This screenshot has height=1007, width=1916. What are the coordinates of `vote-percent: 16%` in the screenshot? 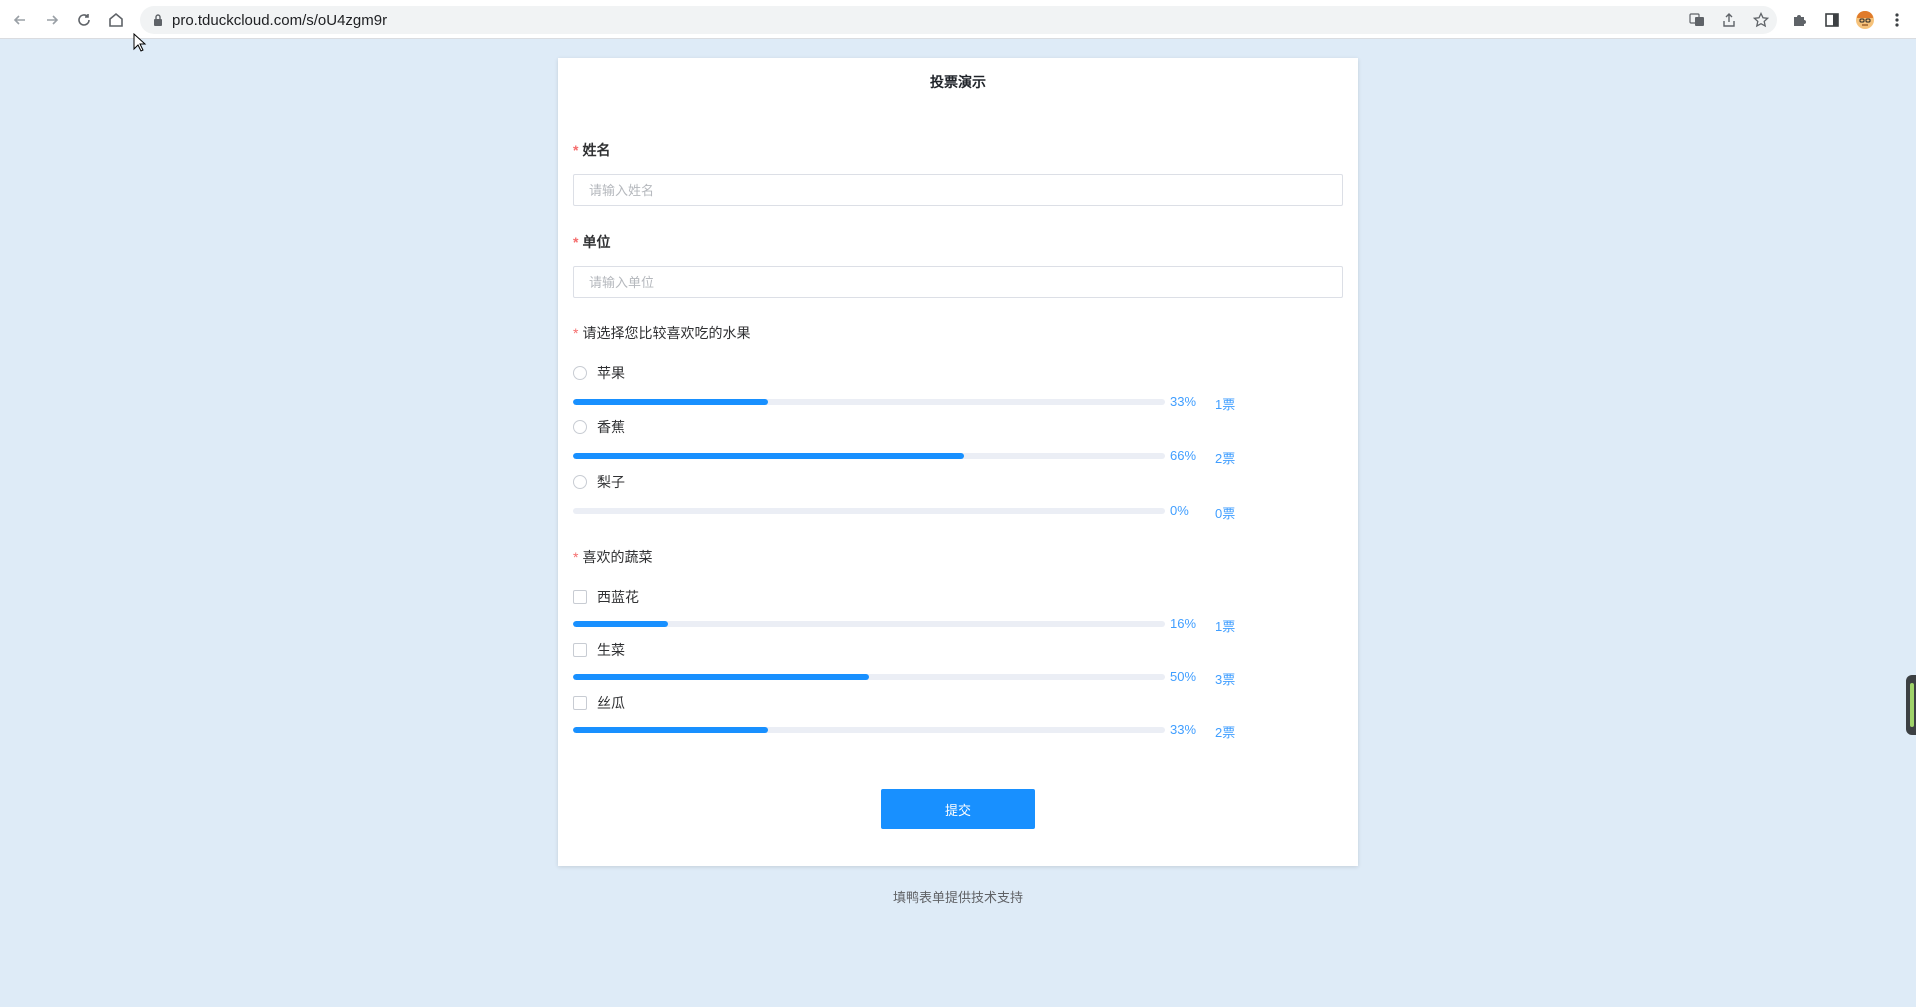 It's located at (1183, 623).